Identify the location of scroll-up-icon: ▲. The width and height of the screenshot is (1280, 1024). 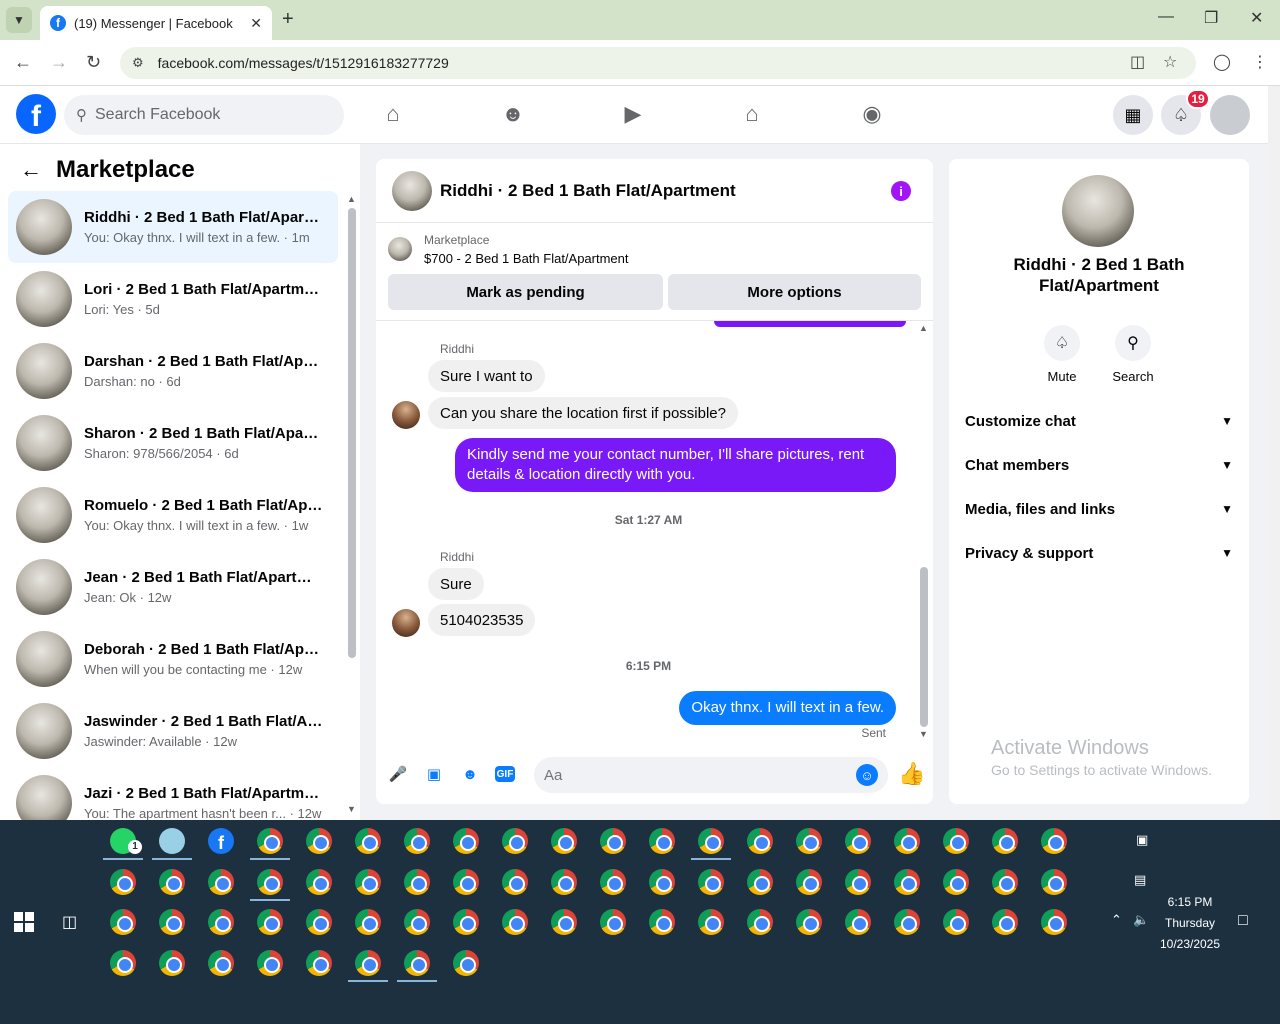
(923, 328).